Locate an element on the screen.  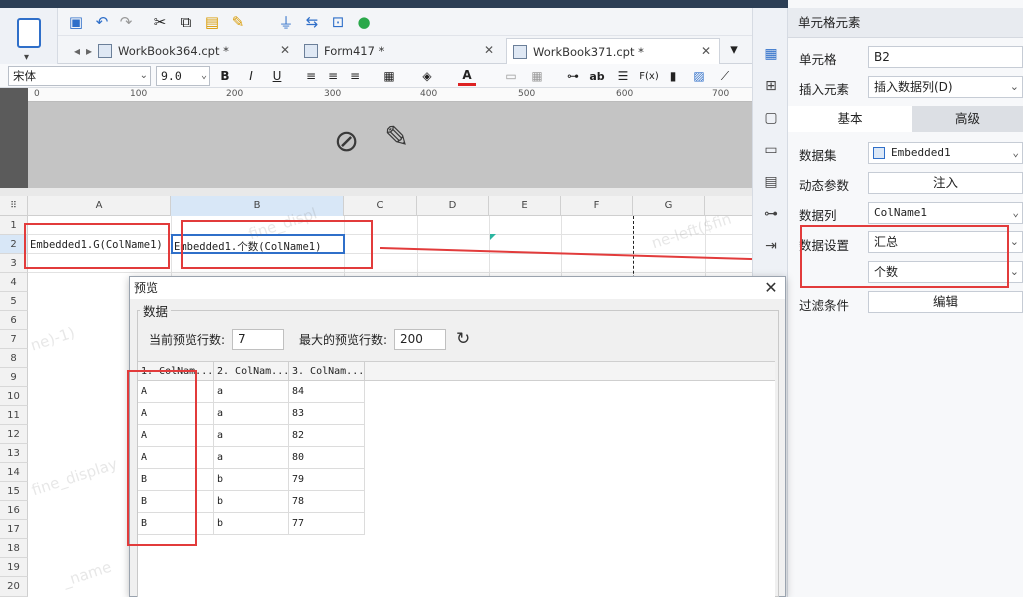
font-size-select: 9.0 ⌄ is located at coordinates (183, 76).